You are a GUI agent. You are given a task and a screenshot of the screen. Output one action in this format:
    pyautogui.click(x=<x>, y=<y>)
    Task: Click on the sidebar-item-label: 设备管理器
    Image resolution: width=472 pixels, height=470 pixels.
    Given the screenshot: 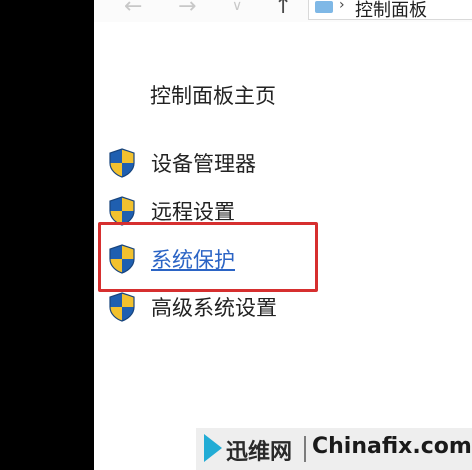 What is the action you would take?
    pyautogui.click(x=203, y=164)
    